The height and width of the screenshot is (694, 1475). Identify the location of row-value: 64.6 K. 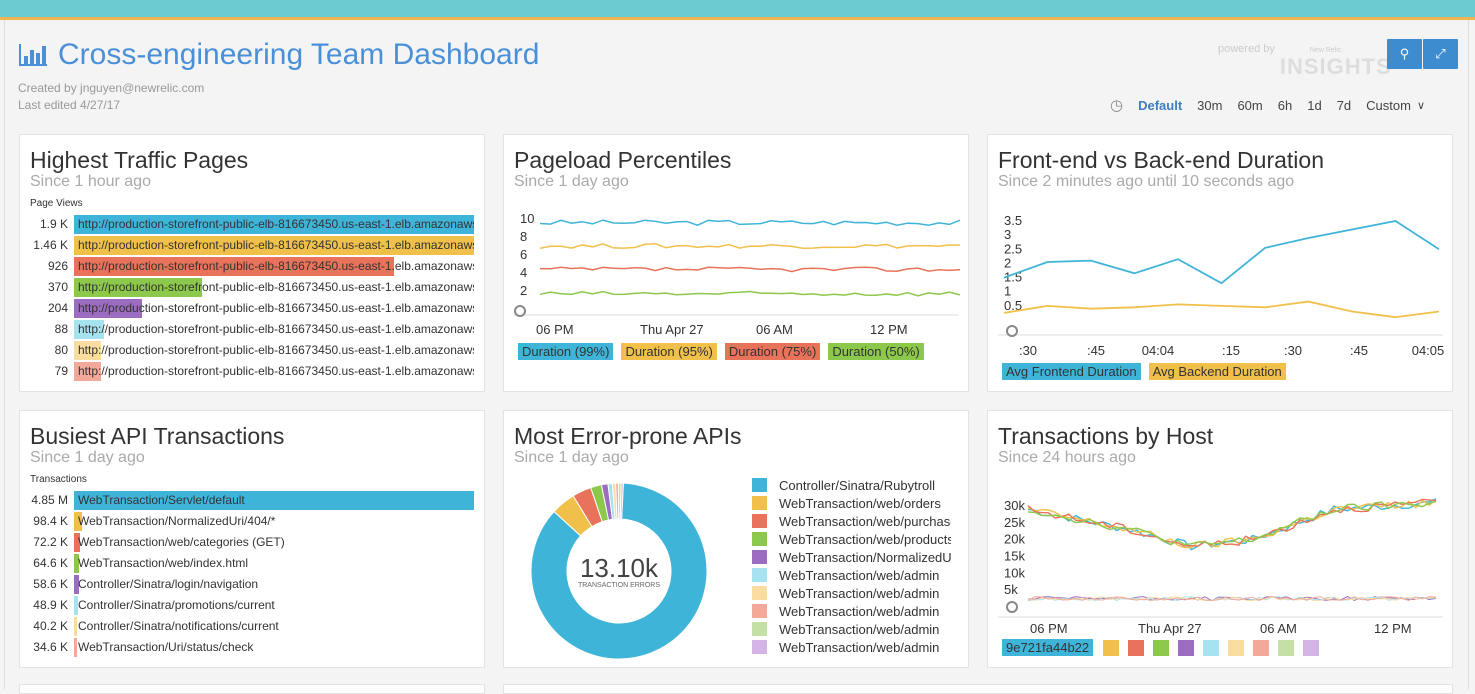
(50, 563).